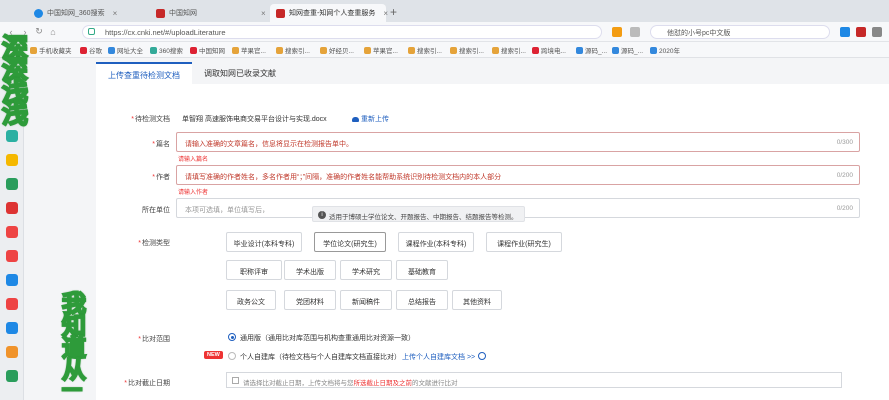  What do you see at coordinates (211, 13) in the screenshot?
I see `browser-tab: 中国知网 ×` at bounding box center [211, 13].